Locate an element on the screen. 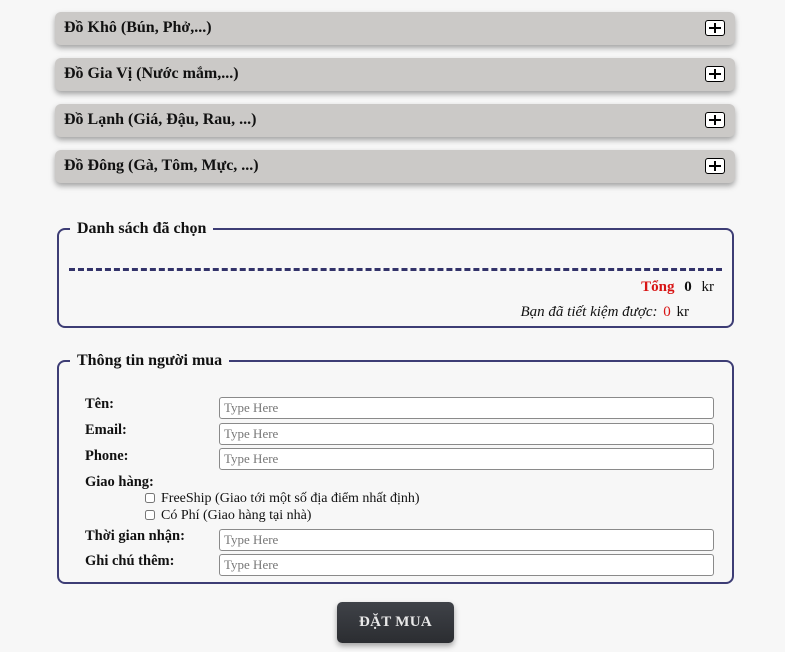  buyer-info-title: Thông tin người mua is located at coordinates (150, 360).